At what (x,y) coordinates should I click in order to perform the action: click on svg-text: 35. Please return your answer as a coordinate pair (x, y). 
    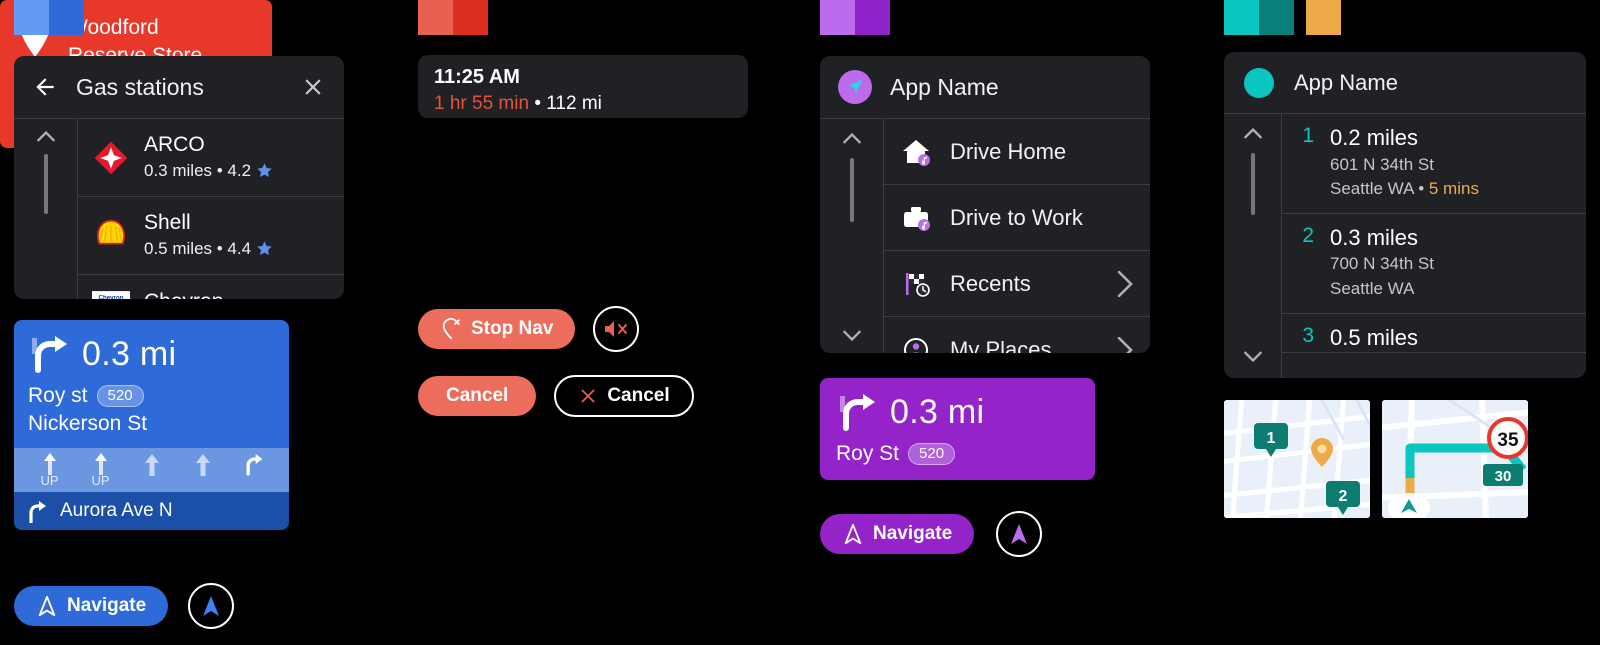
    Looking at the image, I should click on (1508, 440).